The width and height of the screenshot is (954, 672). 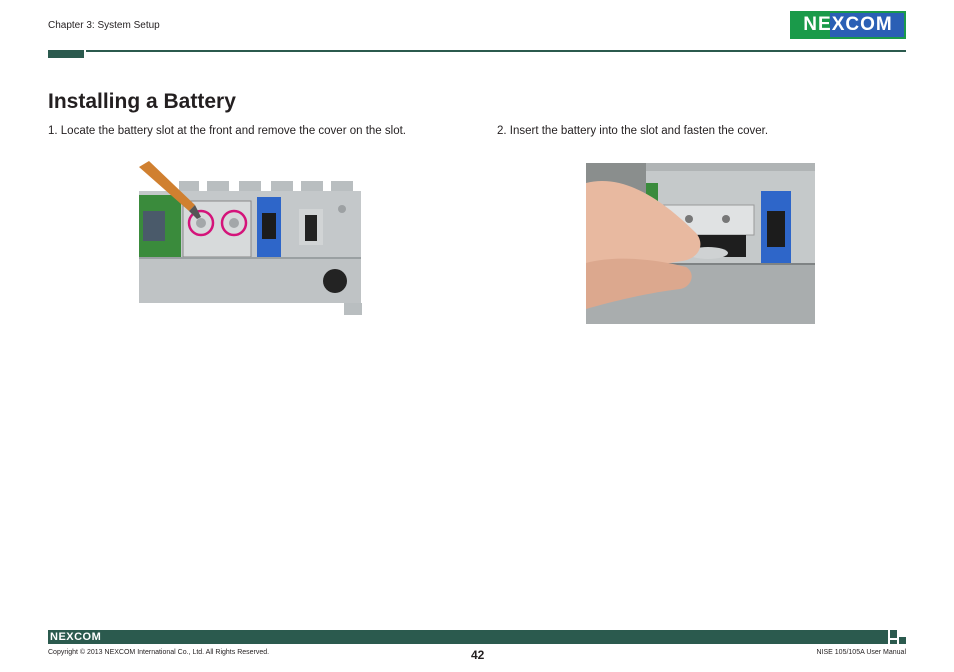 I want to click on nexcom-logo: NEXCOM, so click(x=848, y=25).